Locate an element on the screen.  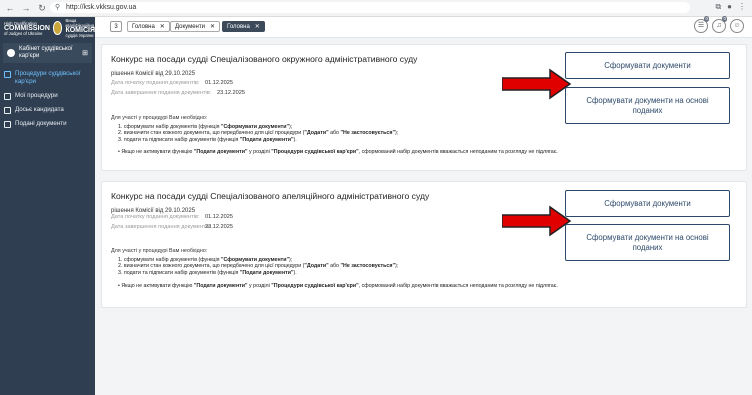
extensions-icon: ⧉ is located at coordinates (718, 7).